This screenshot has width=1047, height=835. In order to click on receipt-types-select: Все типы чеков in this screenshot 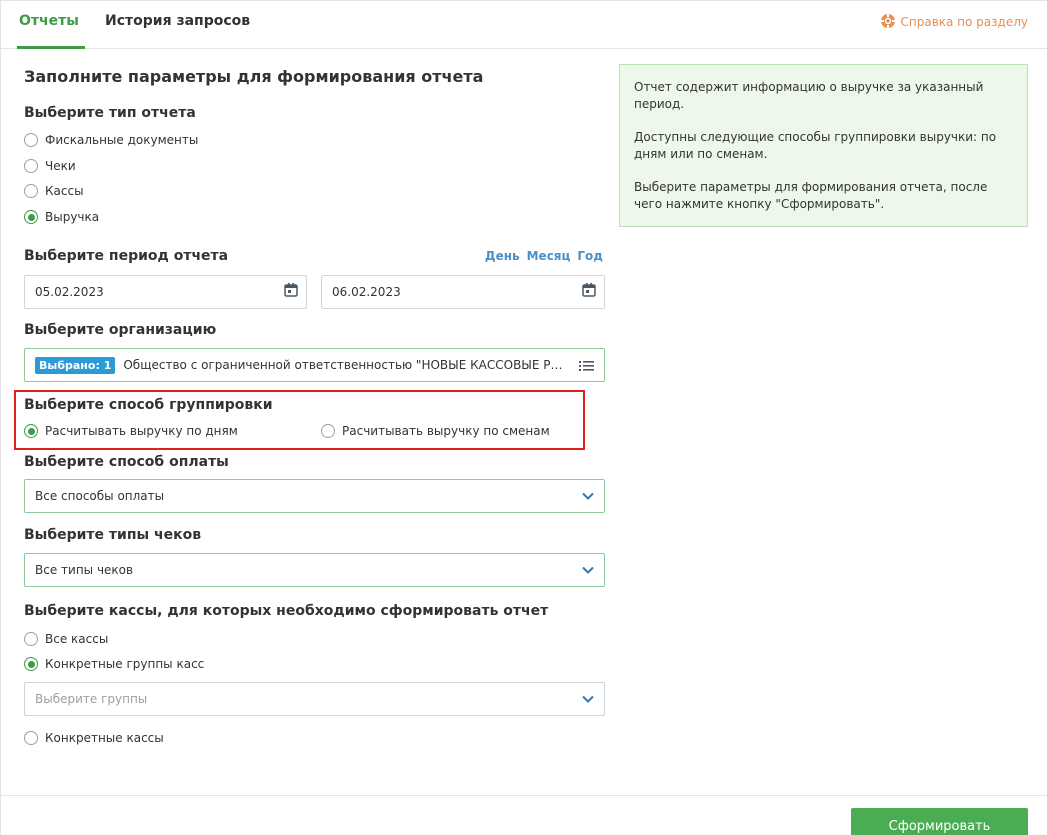, I will do `click(314, 570)`.